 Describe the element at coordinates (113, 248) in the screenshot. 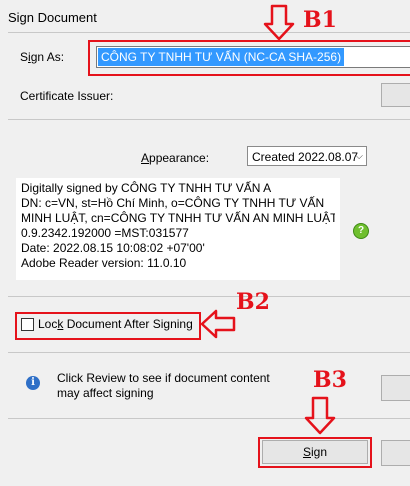

I see `preview-line: Date: 2022.08.15 10:08:02 +07'00'` at that location.